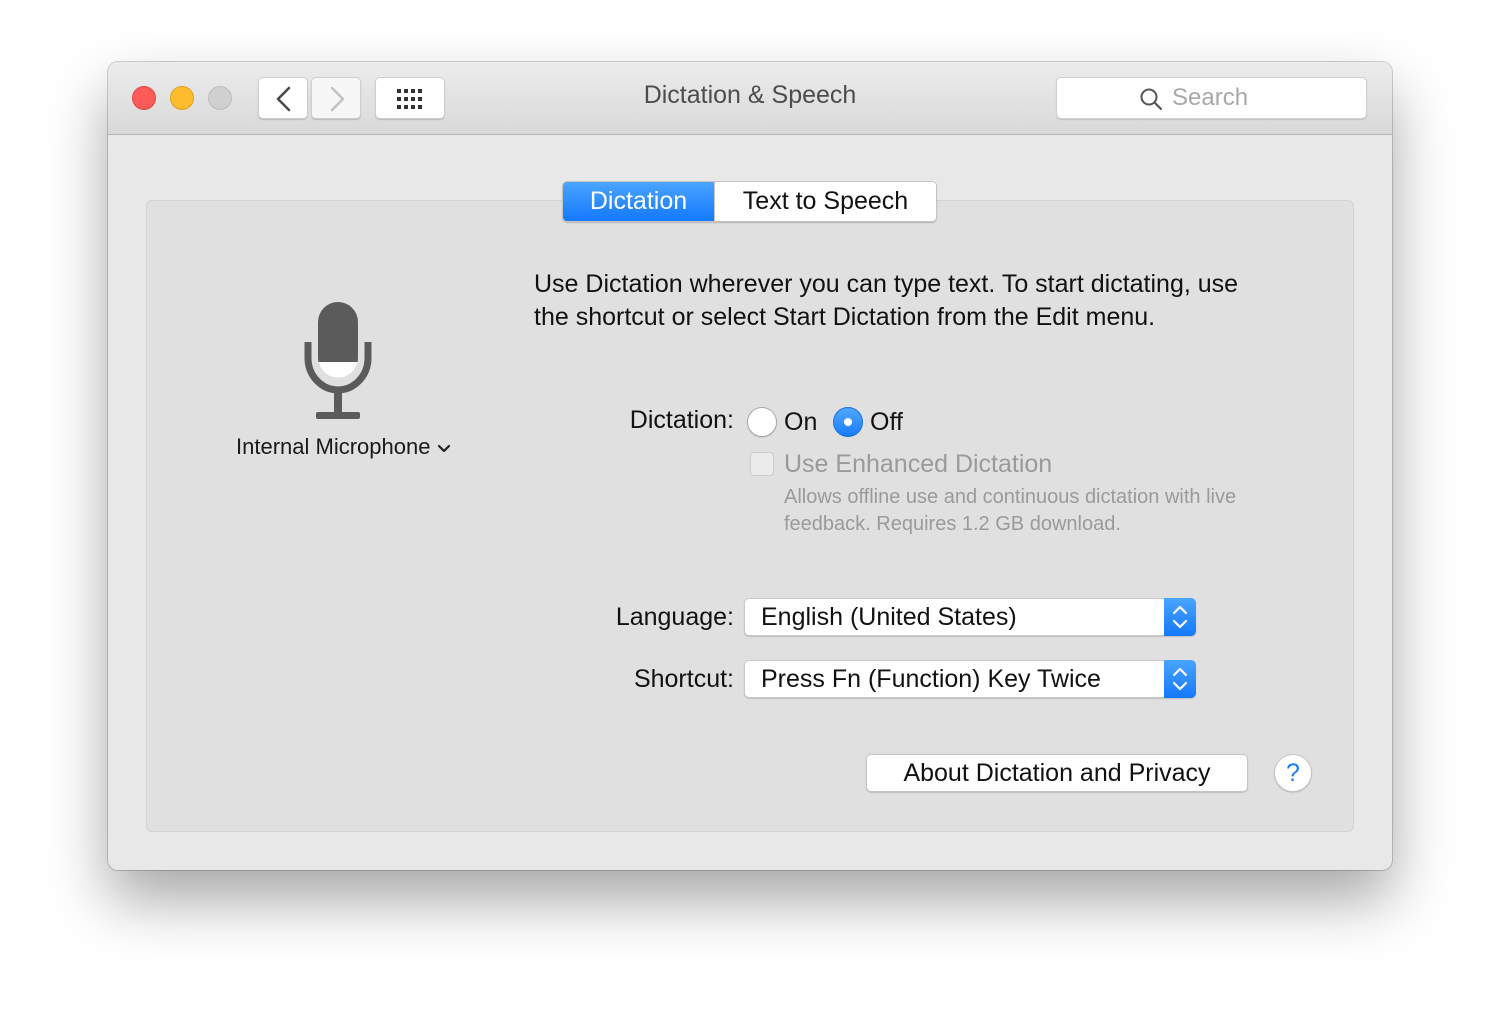  I want to click on language-stepper, so click(1180, 617).